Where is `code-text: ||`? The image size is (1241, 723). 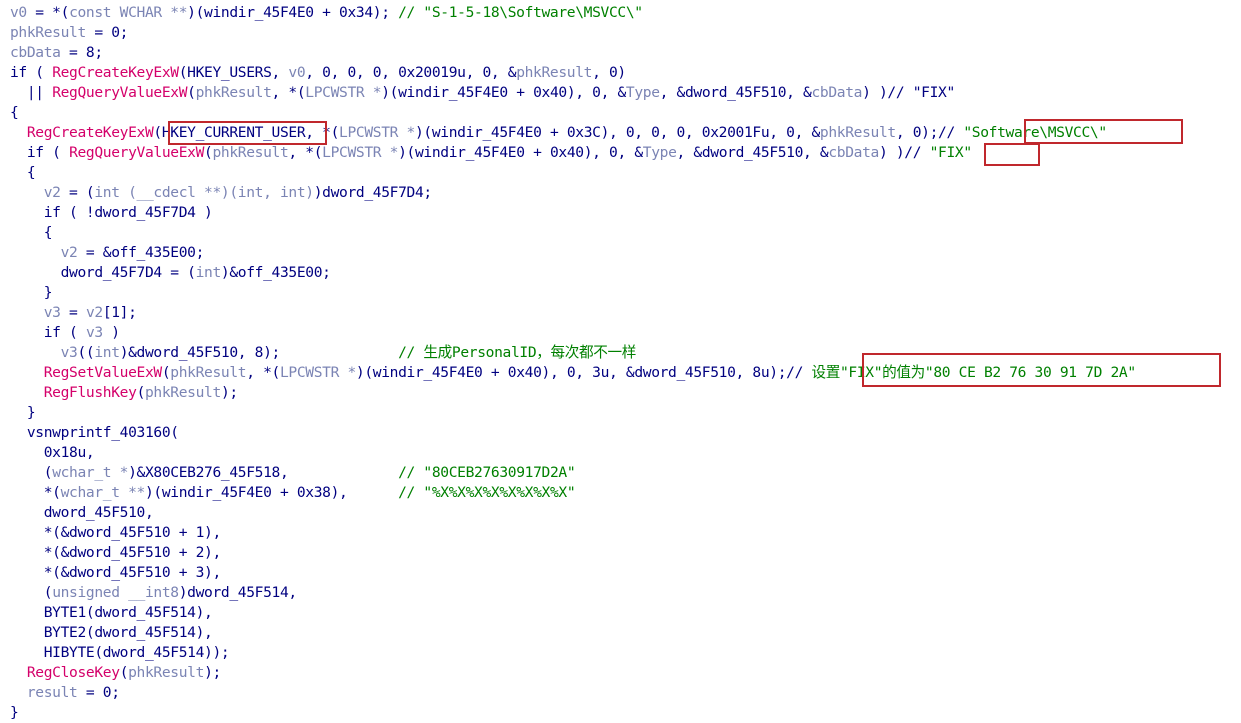
code-text: || is located at coordinates (31, 92).